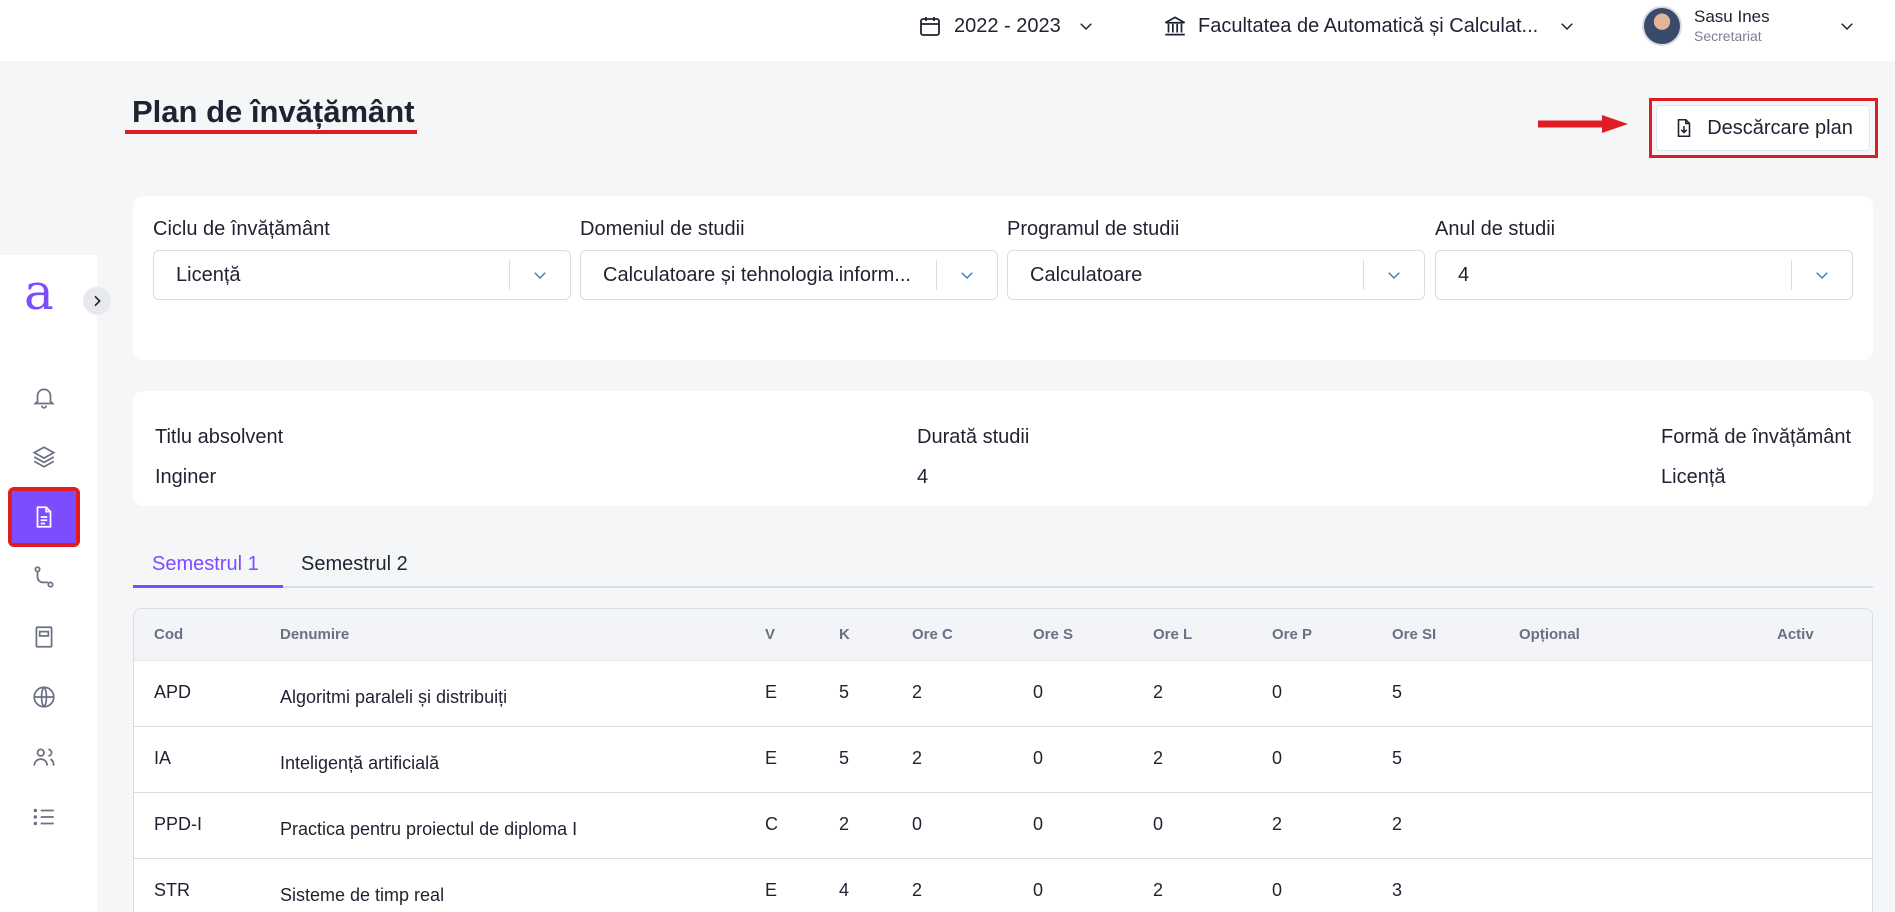  I want to click on sidebar-collapse-button, so click(97, 301).